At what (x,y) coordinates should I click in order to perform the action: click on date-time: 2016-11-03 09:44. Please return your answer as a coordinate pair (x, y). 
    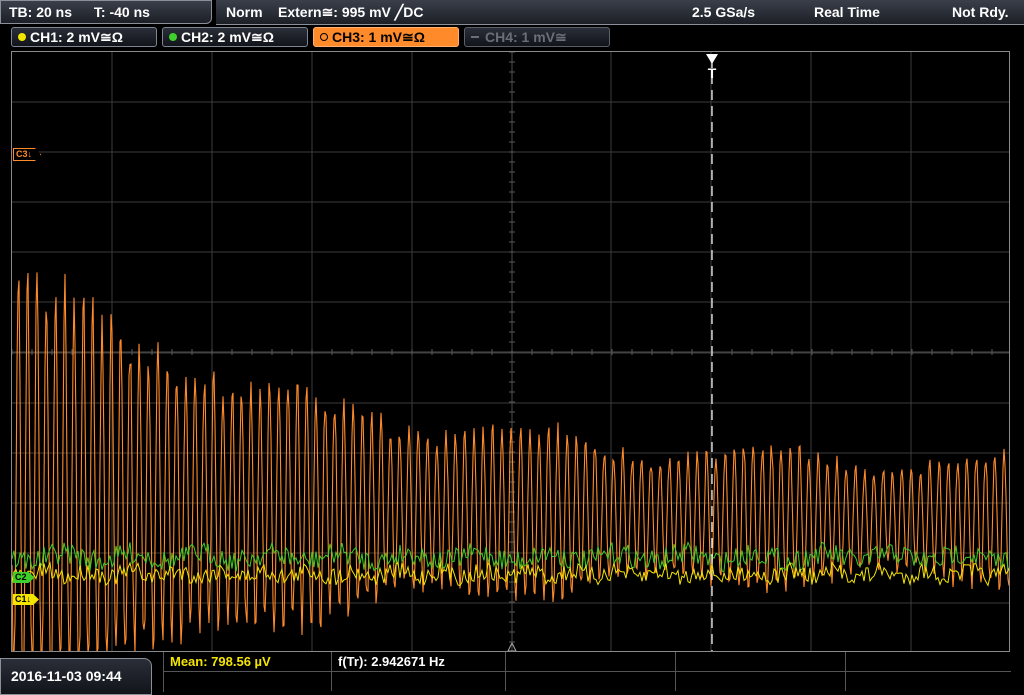
    Looking at the image, I should click on (76, 676).